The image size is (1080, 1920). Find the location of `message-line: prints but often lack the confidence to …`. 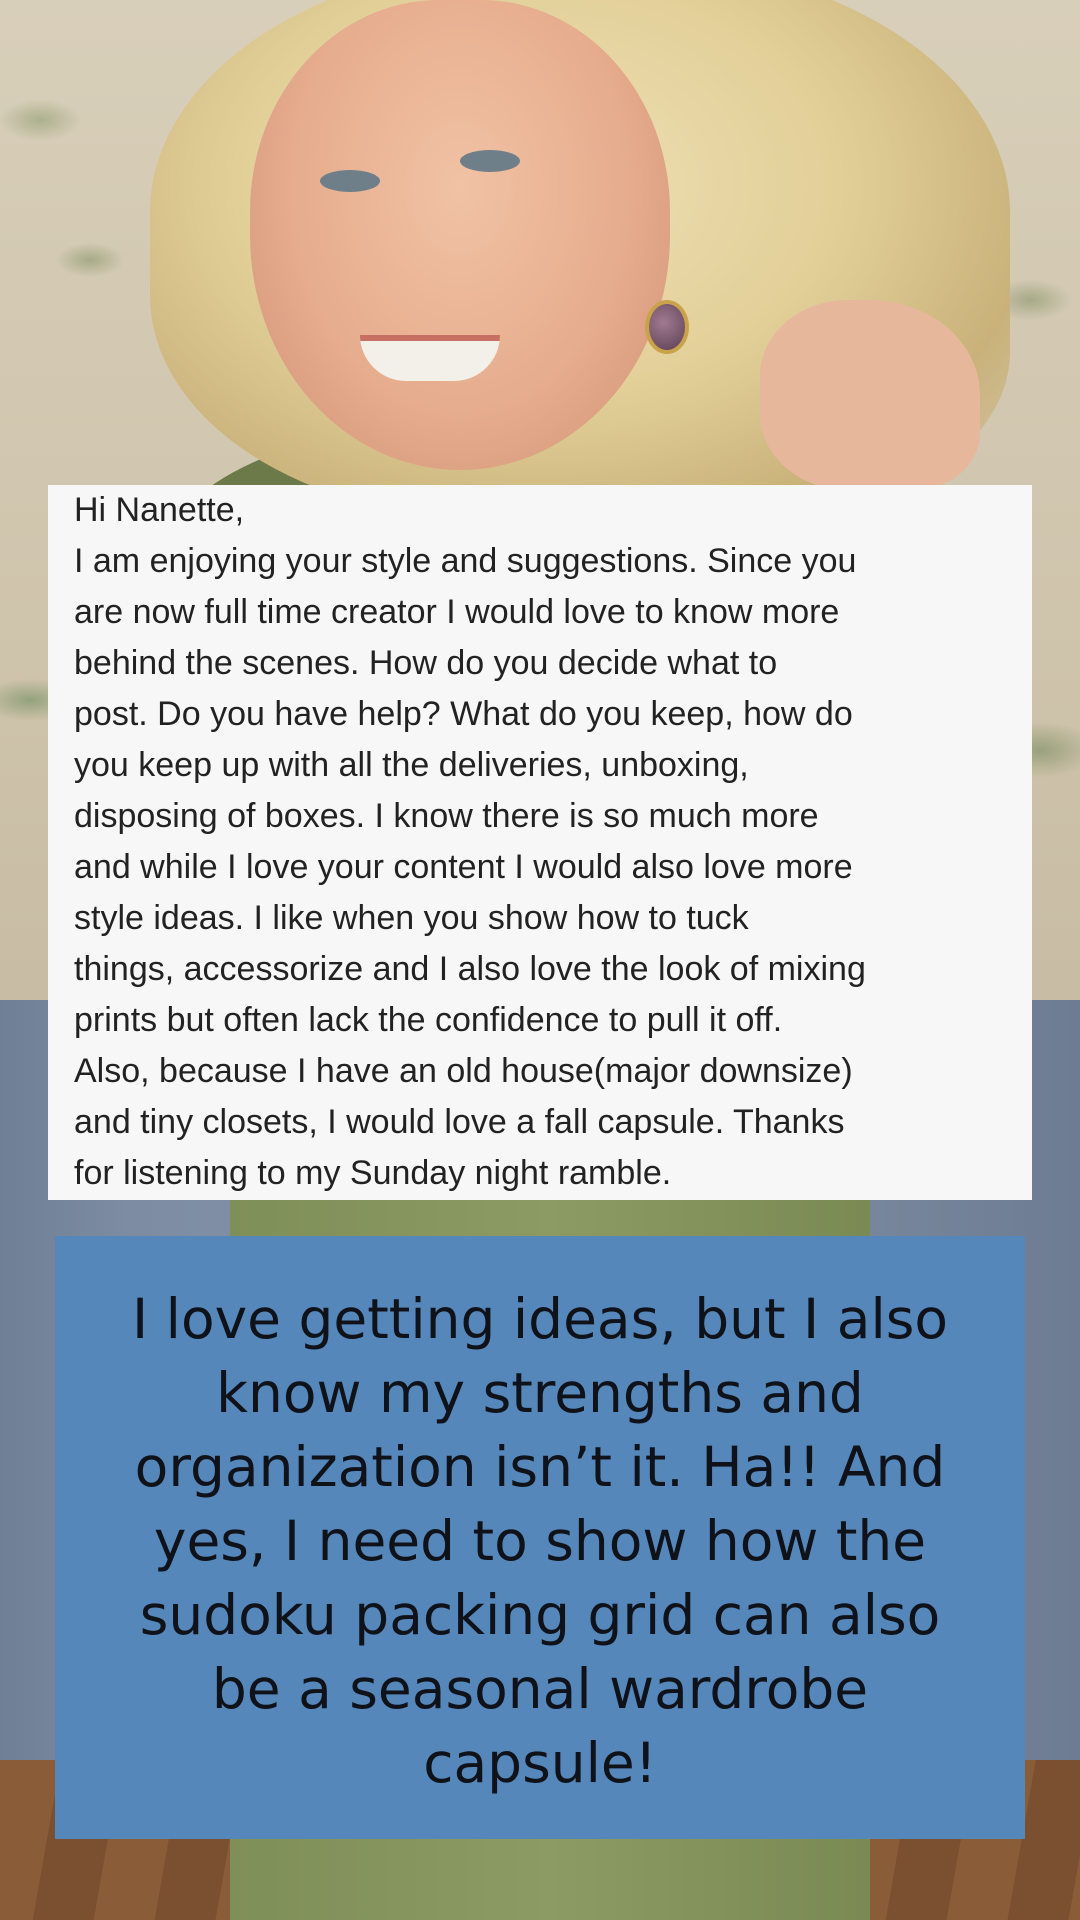

message-line: prints but often lack the confidence to … is located at coordinates (428, 1020).